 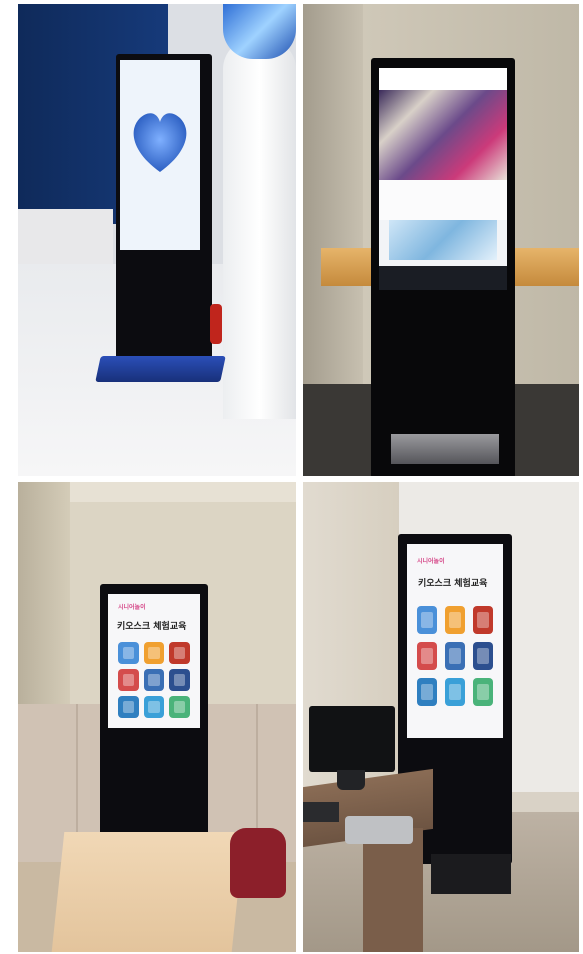 I want to click on website-header, so click(x=443, y=79).